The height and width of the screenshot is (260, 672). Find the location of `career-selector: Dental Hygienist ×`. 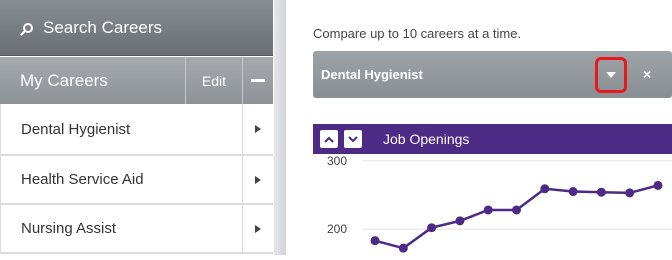

career-selector: Dental Hygienist × is located at coordinates (492, 74).